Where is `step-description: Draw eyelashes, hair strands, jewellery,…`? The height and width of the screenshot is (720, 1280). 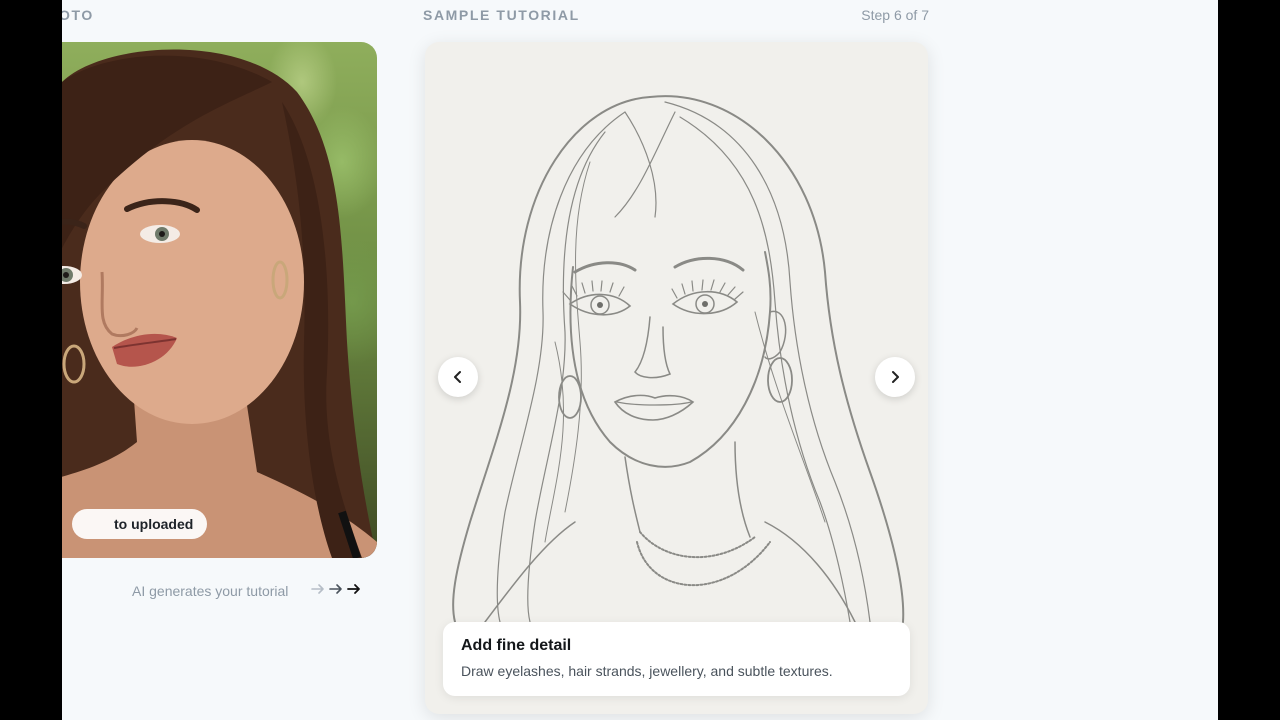
step-description: Draw eyelashes, hair strands, jewellery,… is located at coordinates (647, 671).